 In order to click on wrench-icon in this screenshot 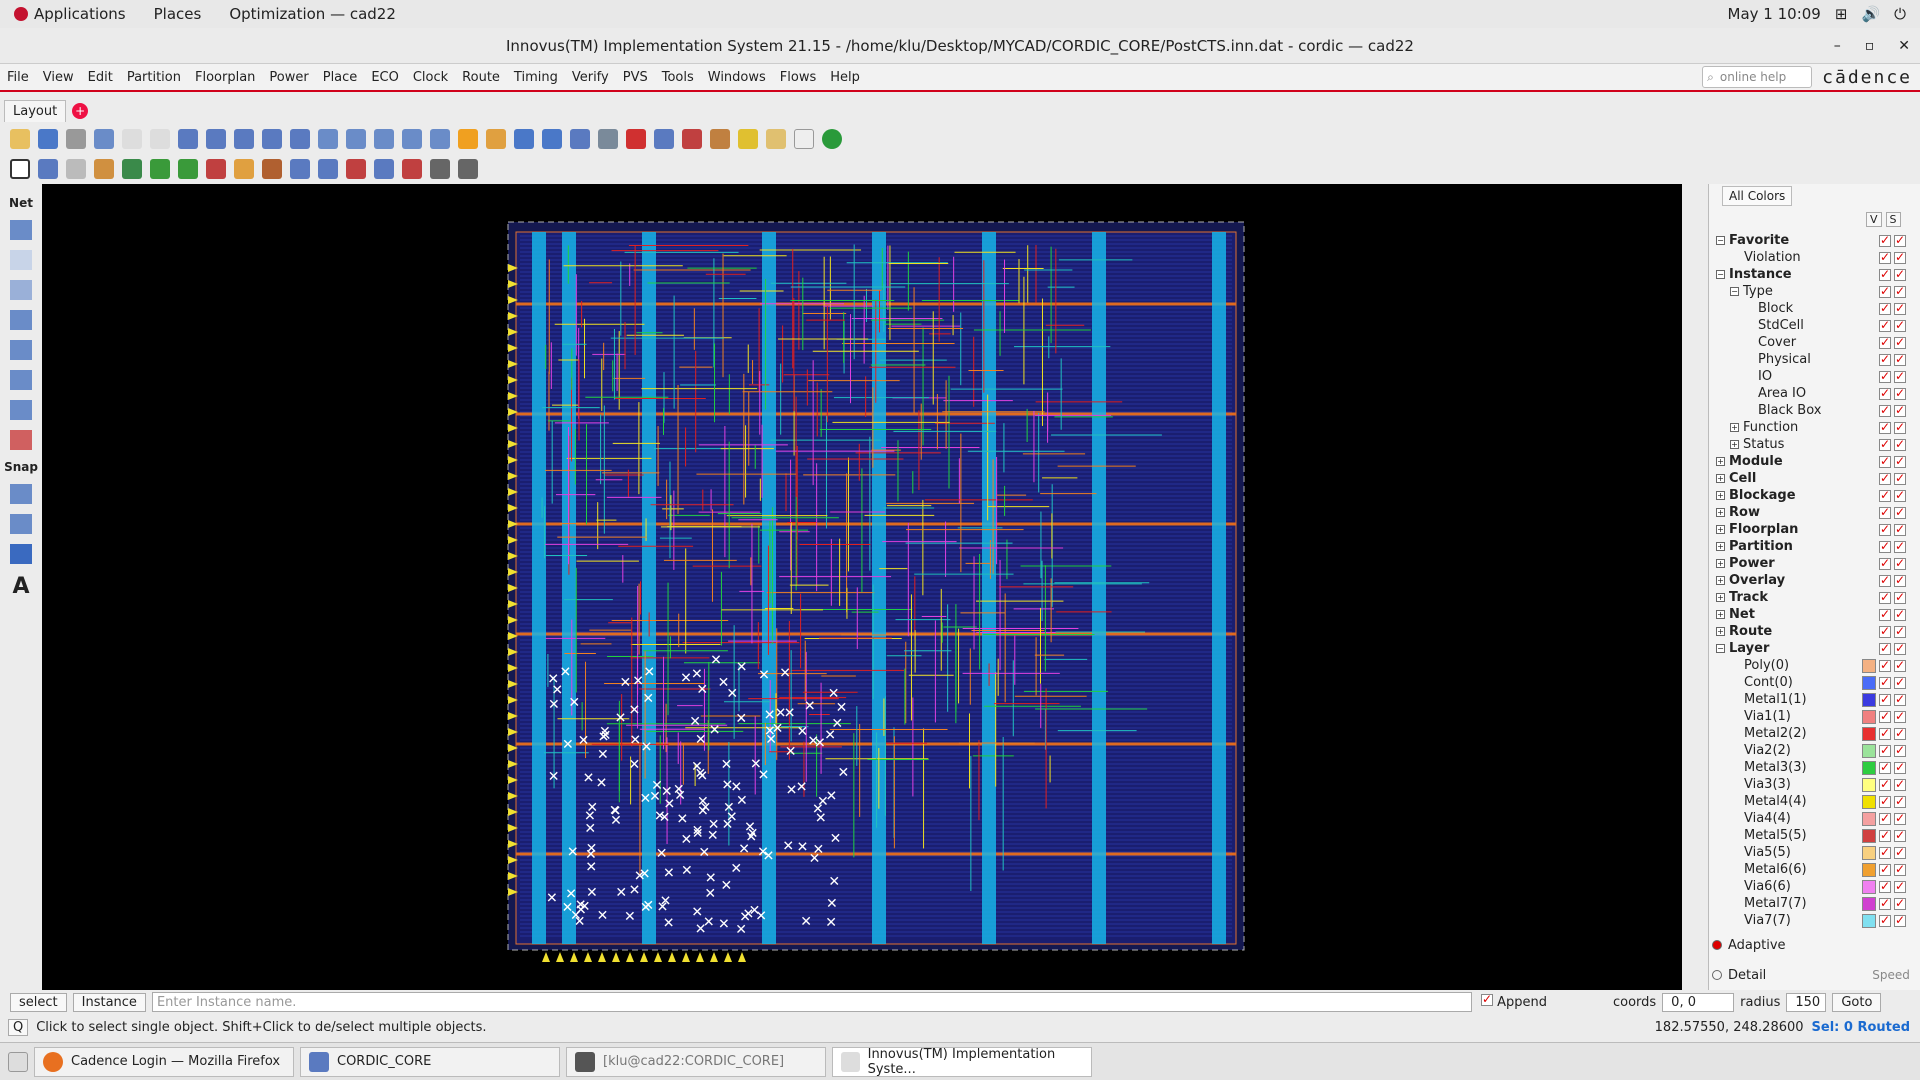, I will do `click(720, 139)`.